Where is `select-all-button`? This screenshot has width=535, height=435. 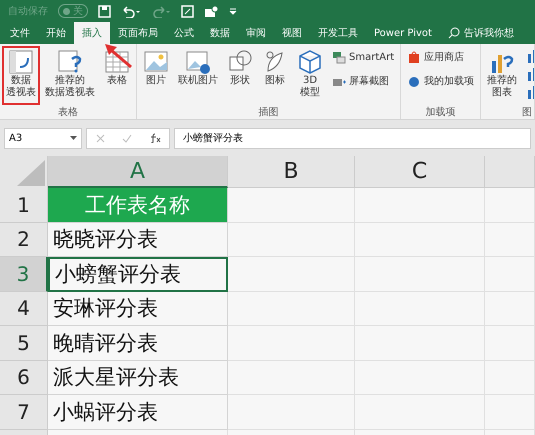
select-all-button is located at coordinates (24, 172).